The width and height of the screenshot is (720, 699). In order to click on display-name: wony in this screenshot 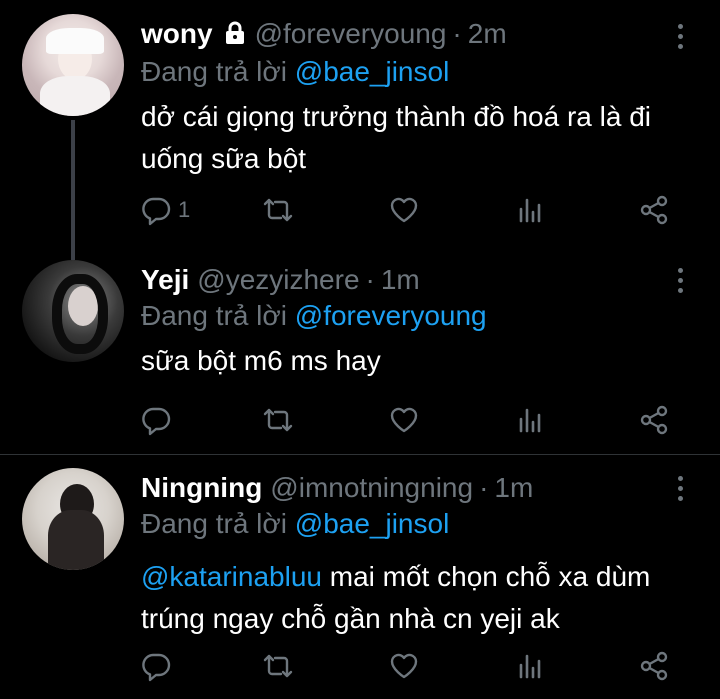, I will do `click(177, 34)`.